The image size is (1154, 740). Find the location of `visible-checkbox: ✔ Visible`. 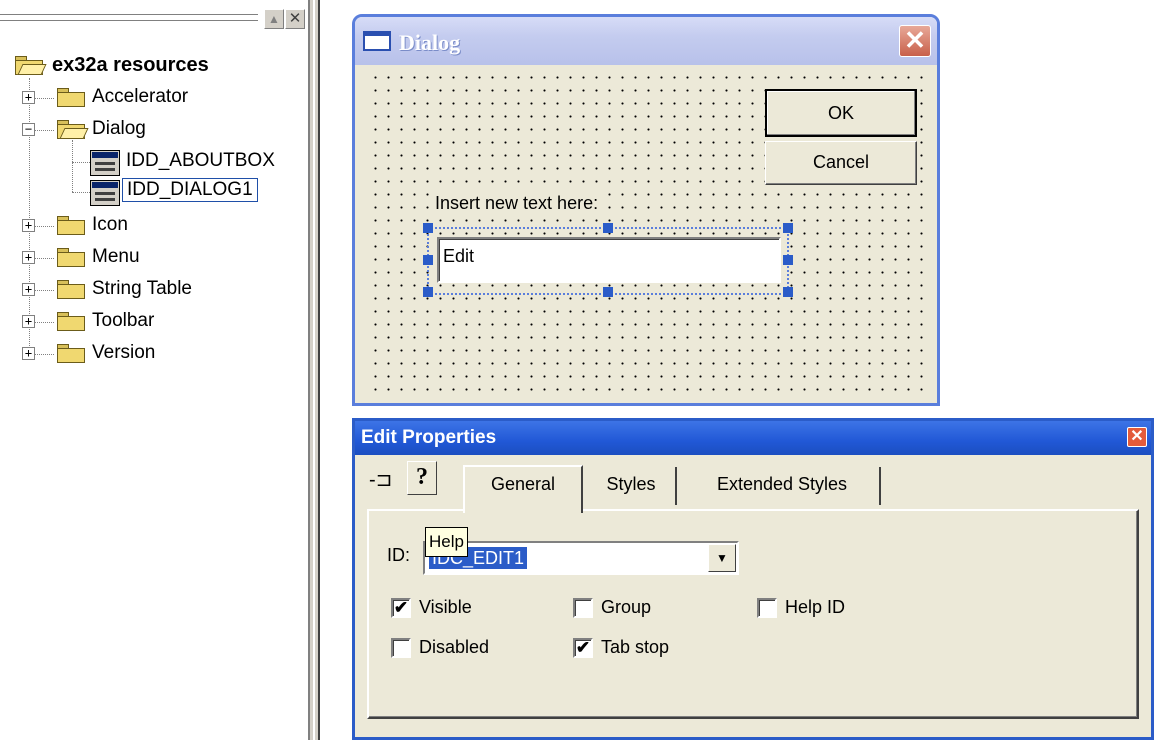

visible-checkbox: ✔ Visible is located at coordinates (431, 607).